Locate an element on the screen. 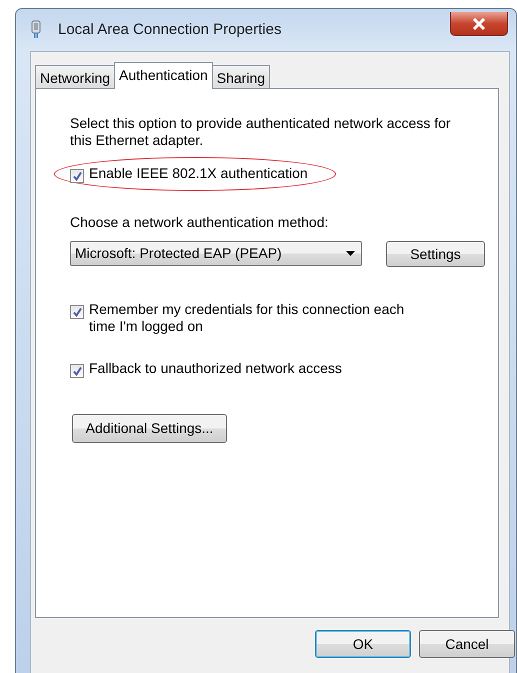  cancel-button: Cancel is located at coordinates (467, 644).